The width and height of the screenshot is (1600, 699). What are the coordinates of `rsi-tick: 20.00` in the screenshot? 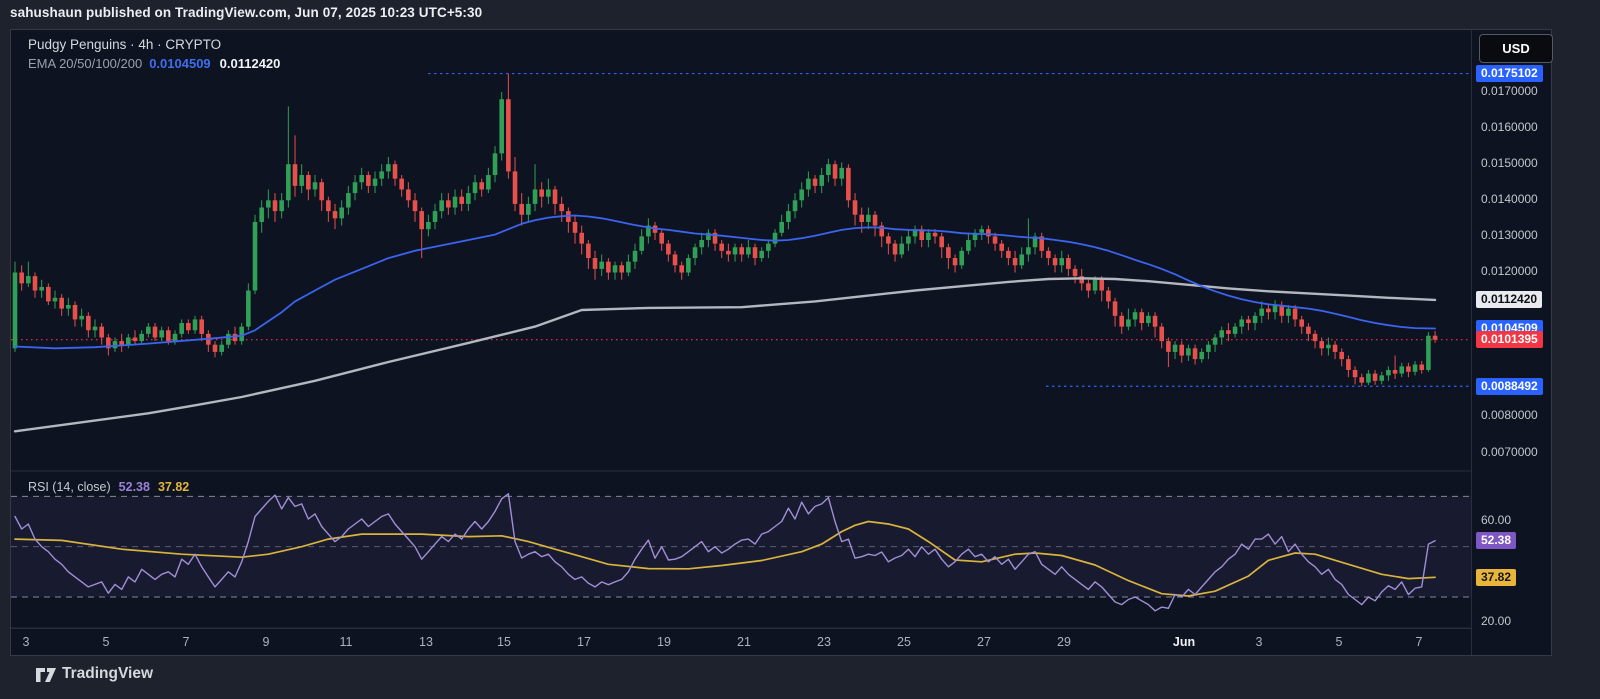 It's located at (1496, 620).